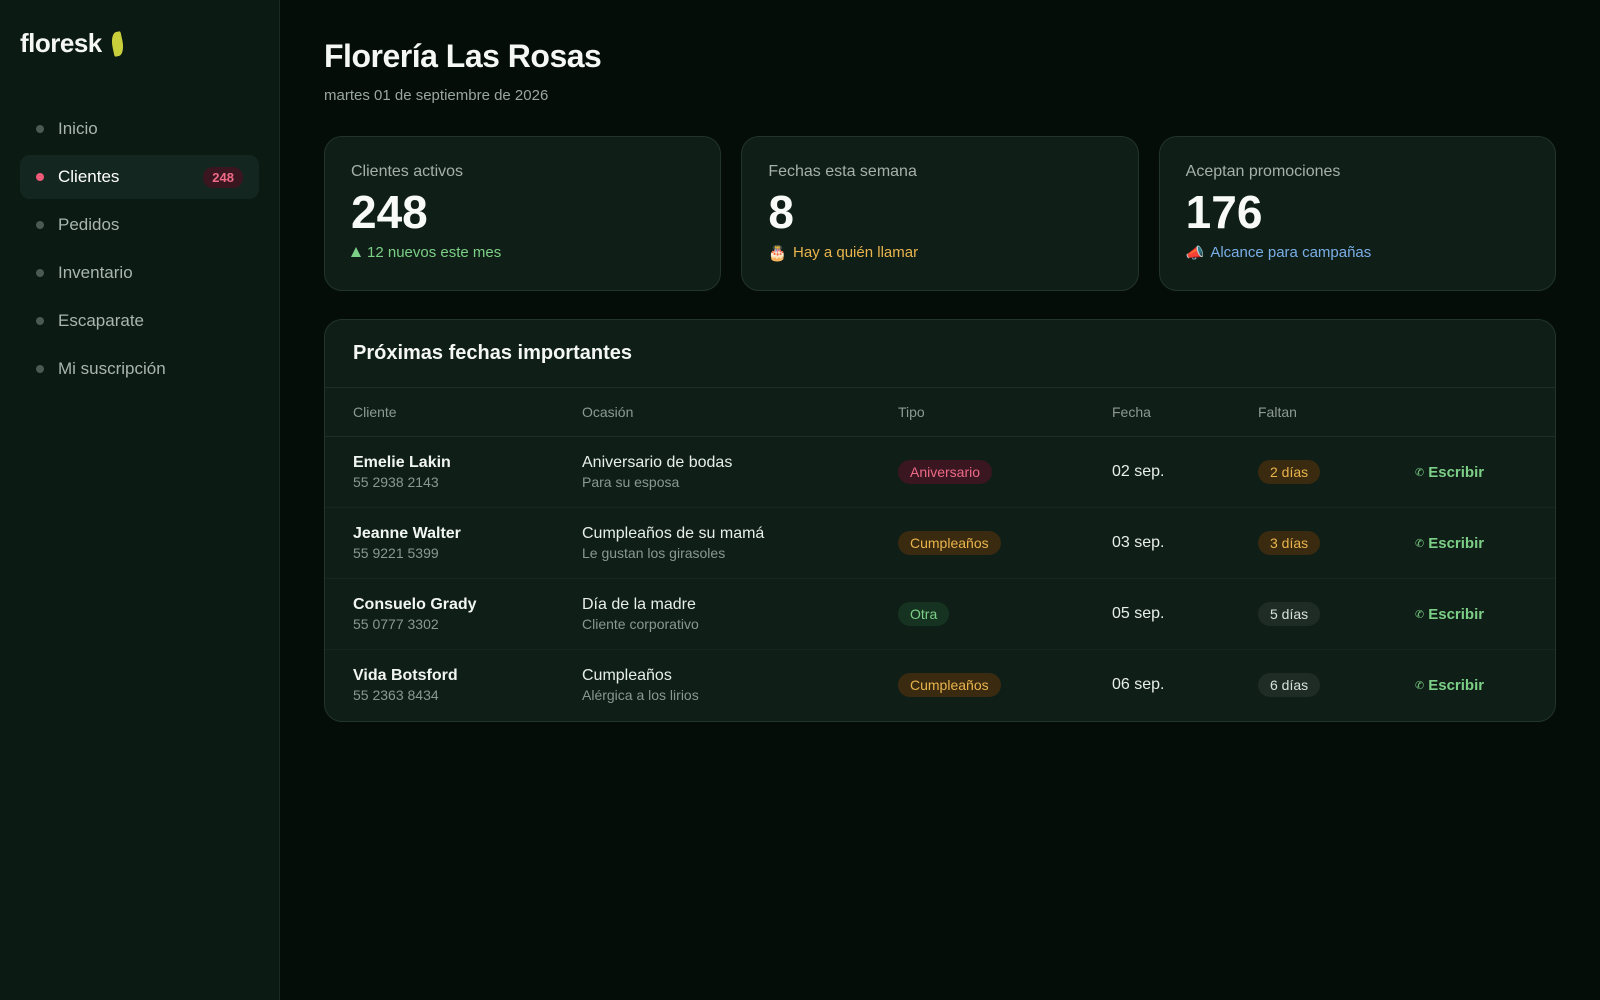  What do you see at coordinates (389, 212) in the screenshot?
I see `stat-value: 248` at bounding box center [389, 212].